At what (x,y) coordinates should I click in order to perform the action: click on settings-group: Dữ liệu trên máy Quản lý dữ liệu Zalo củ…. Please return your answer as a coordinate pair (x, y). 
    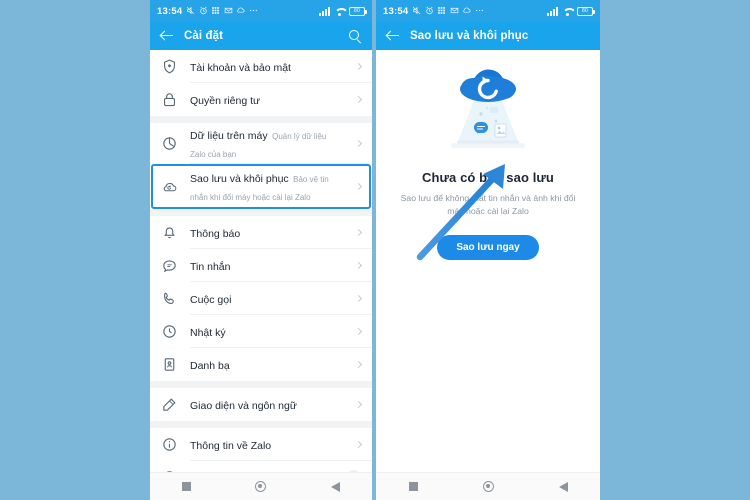
    Looking at the image, I should click on (261, 166).